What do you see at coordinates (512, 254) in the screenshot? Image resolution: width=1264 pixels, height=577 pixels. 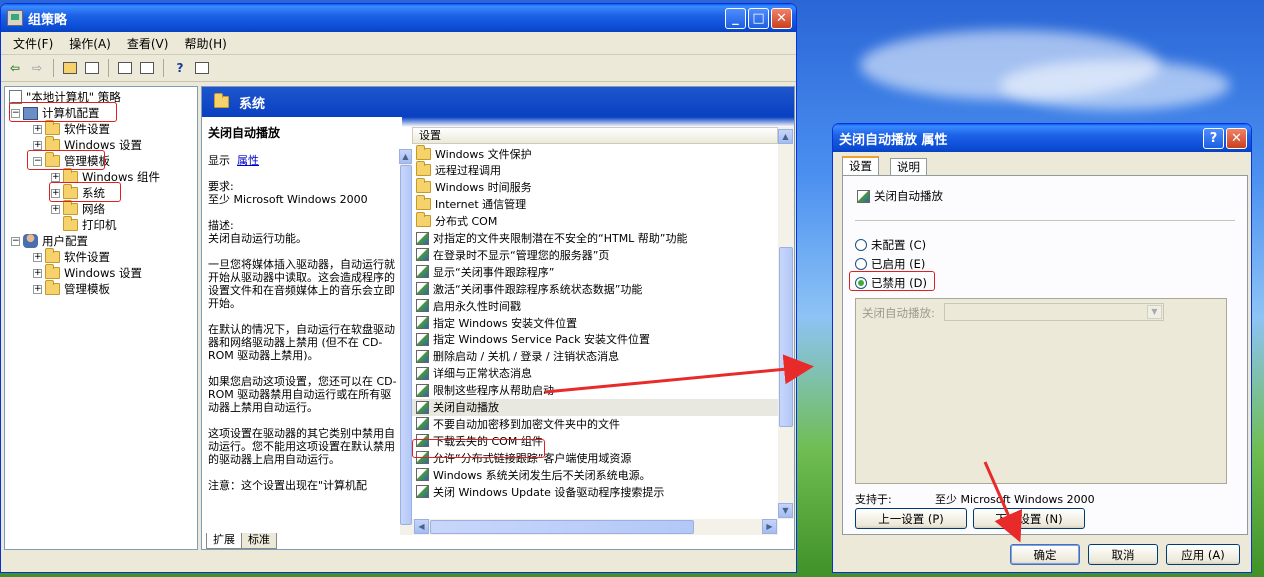 I see `list-item: 在登录时不显示“管理您的服务器”页` at bounding box center [512, 254].